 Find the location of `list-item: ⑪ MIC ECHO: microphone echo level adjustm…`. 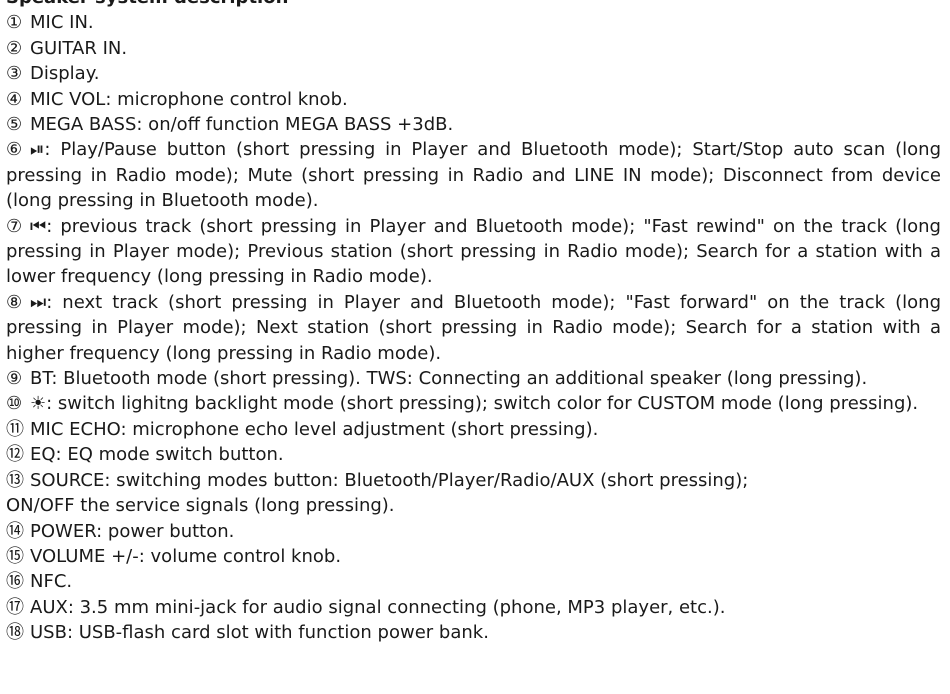

list-item: ⑪ MIC ECHO: microphone echo level adjustm… is located at coordinates (473, 429).